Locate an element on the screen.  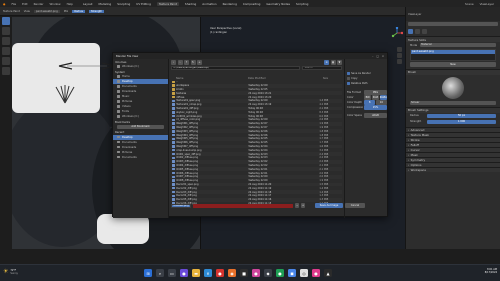
file-format-dropdown: PNG is located at coordinates (375, 92).